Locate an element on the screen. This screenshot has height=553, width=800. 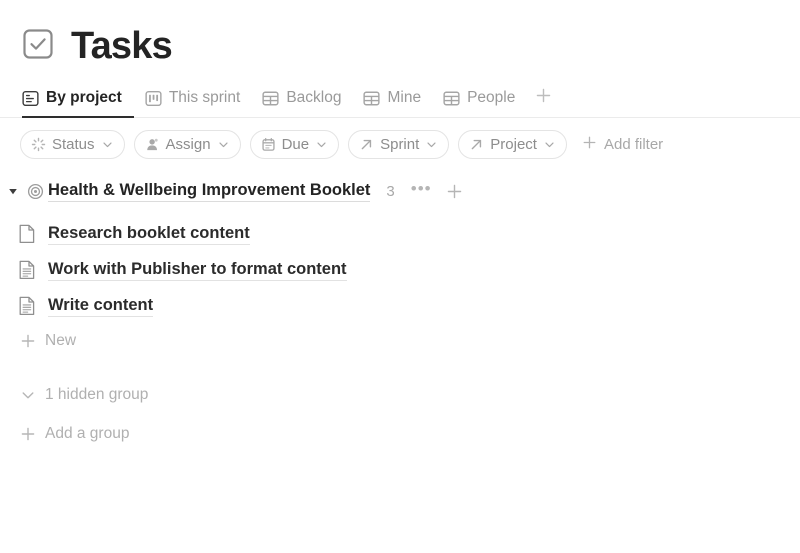
filter-status: Status is located at coordinates (72, 144).